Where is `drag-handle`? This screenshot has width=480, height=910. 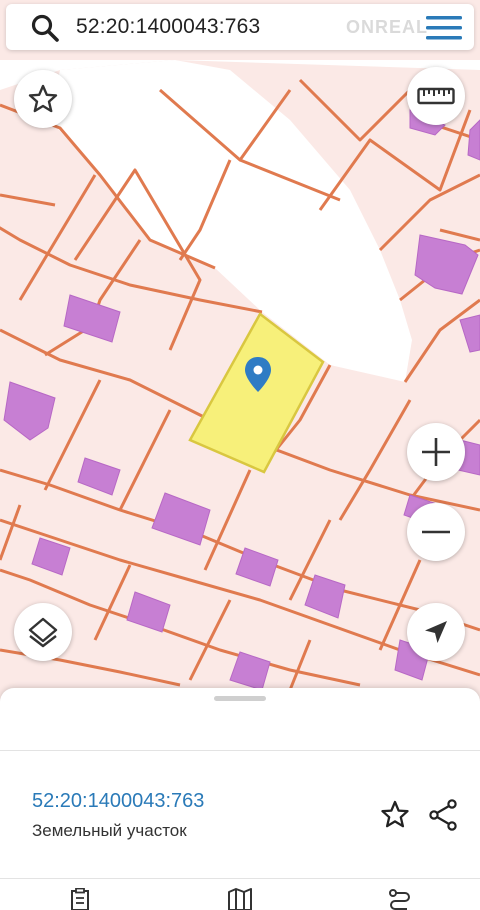
drag-handle is located at coordinates (240, 698).